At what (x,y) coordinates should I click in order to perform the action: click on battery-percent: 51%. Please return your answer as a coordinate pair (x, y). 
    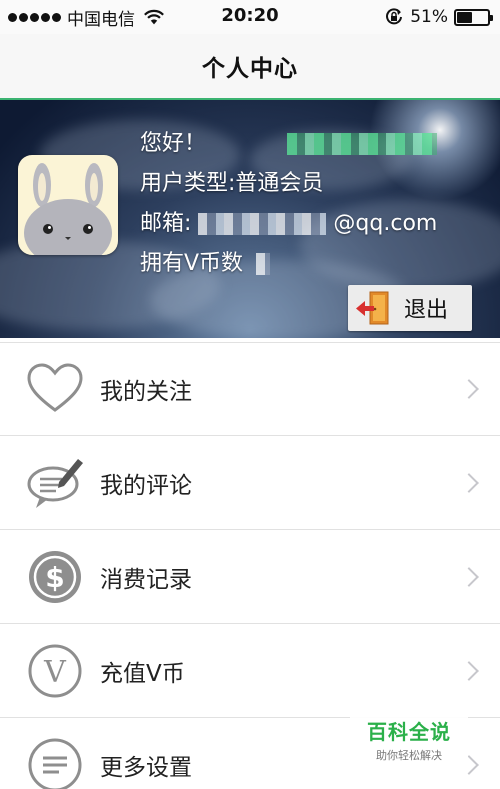
    Looking at the image, I should click on (429, 17).